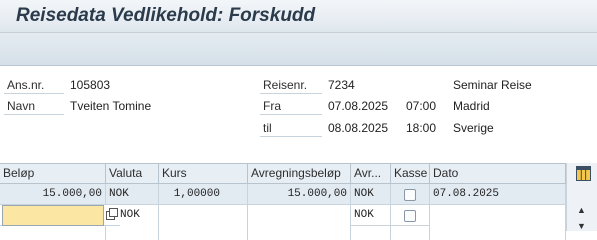  I want to click on table-row: NOK NOK, so click(283, 215).